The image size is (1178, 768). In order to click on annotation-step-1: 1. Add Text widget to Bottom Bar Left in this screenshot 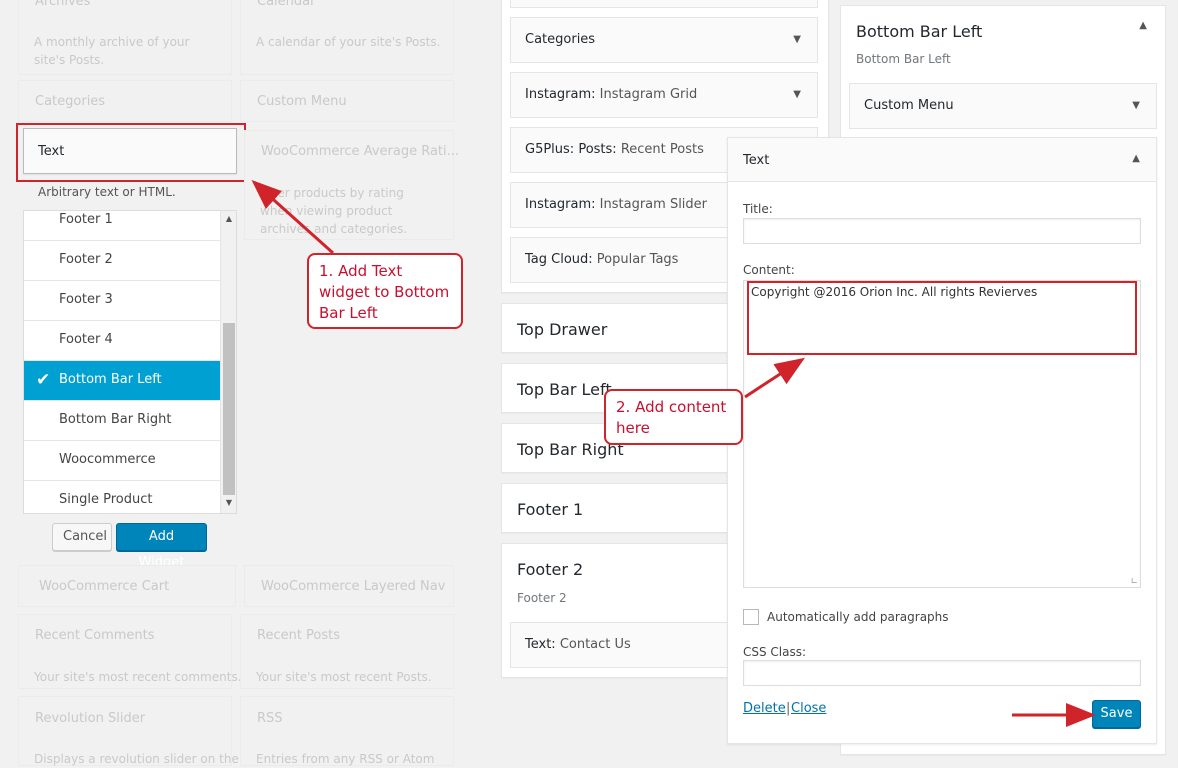, I will do `click(385, 291)`.